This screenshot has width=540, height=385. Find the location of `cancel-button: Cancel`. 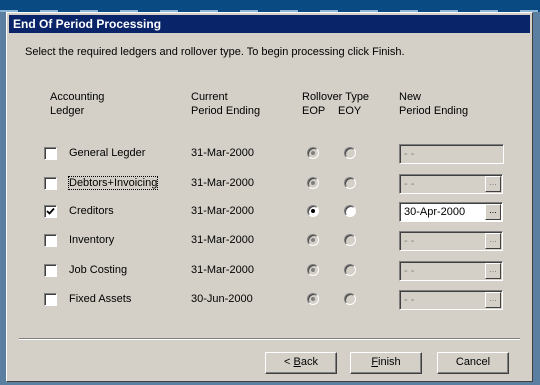

cancel-button: Cancel is located at coordinates (473, 363).